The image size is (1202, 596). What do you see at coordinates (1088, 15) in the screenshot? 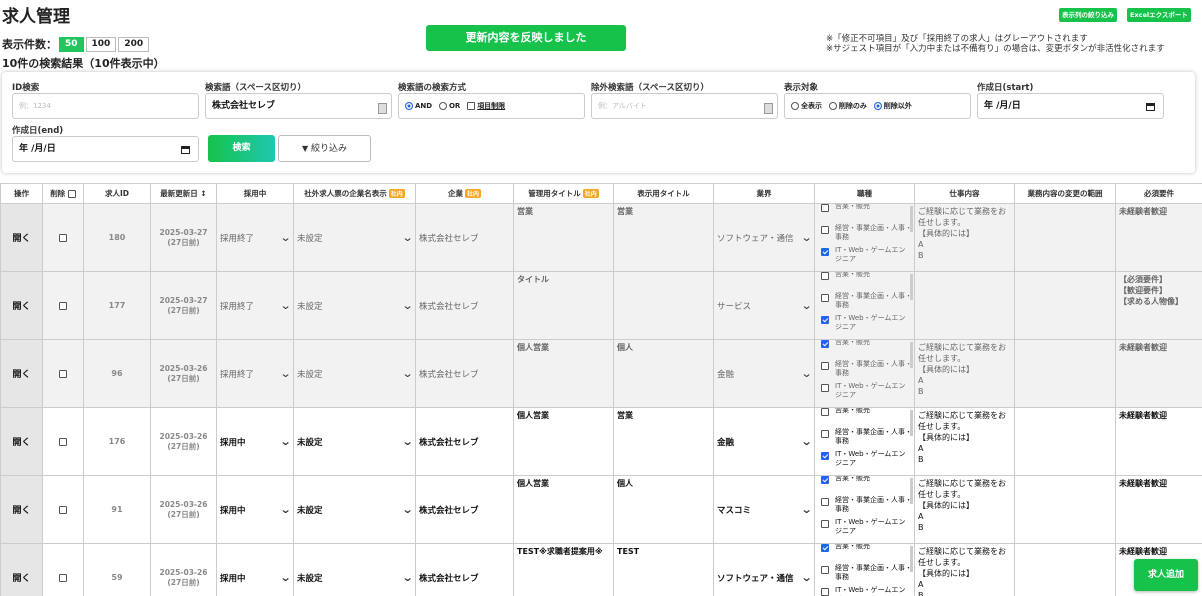
I see `filter-columns-button: 表示列の絞り込み` at bounding box center [1088, 15].